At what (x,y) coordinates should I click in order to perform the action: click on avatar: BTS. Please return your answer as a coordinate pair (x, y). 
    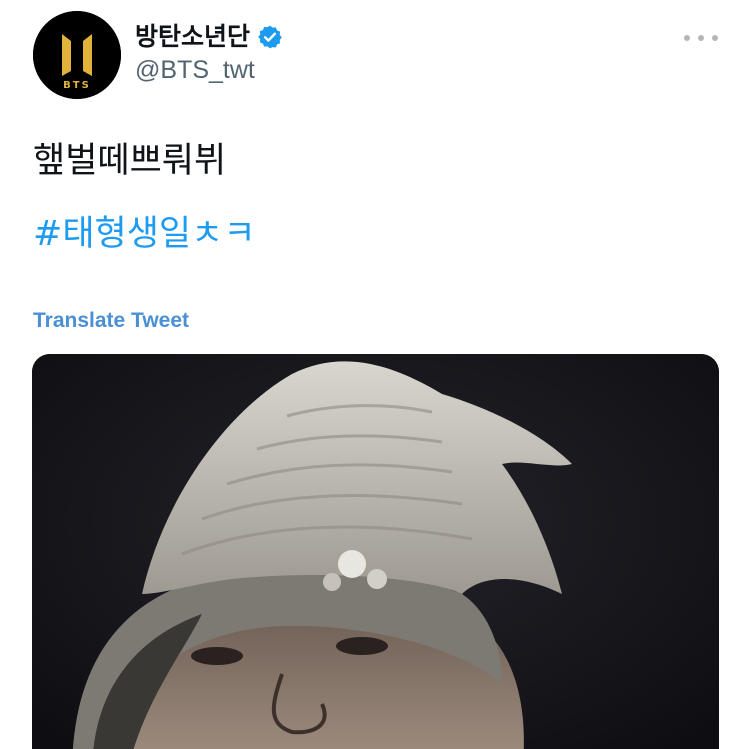
    Looking at the image, I should click on (77, 55).